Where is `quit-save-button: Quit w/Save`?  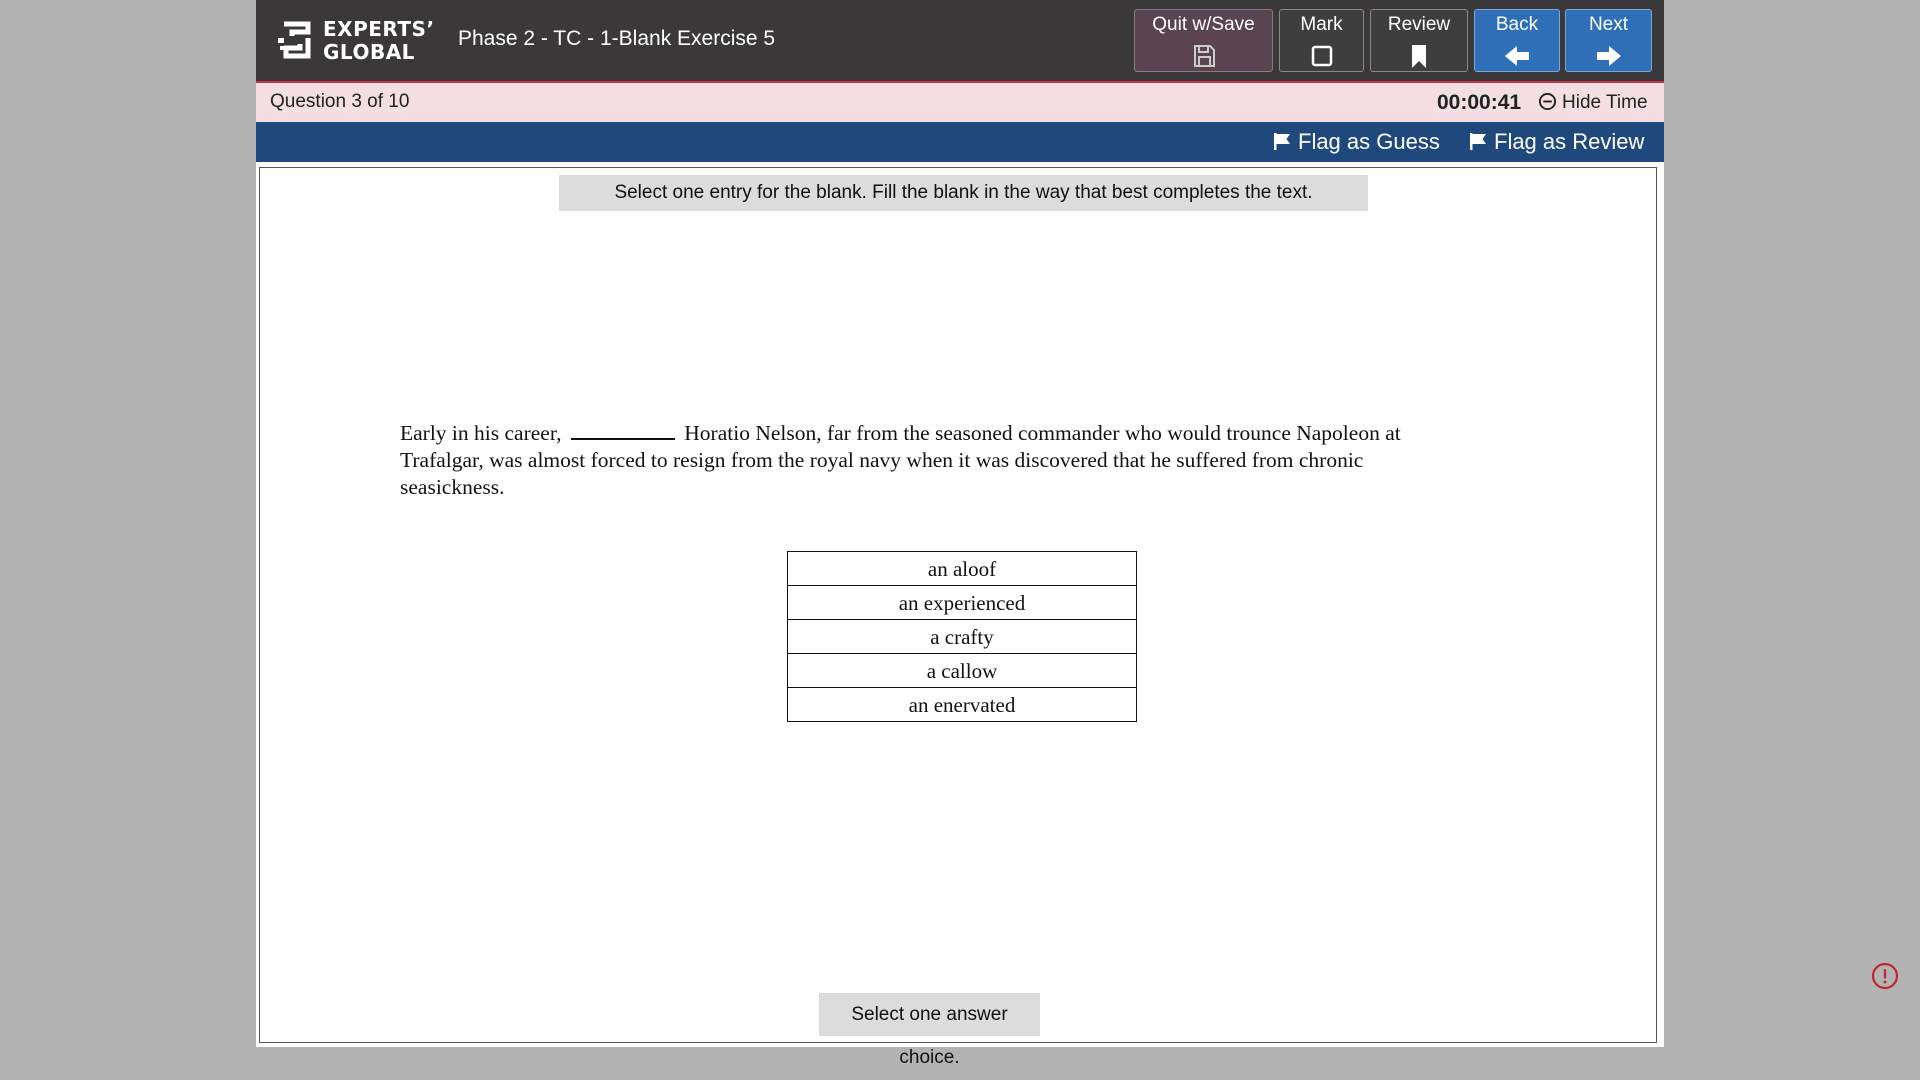
quit-save-button: Quit w/Save is located at coordinates (1203, 40).